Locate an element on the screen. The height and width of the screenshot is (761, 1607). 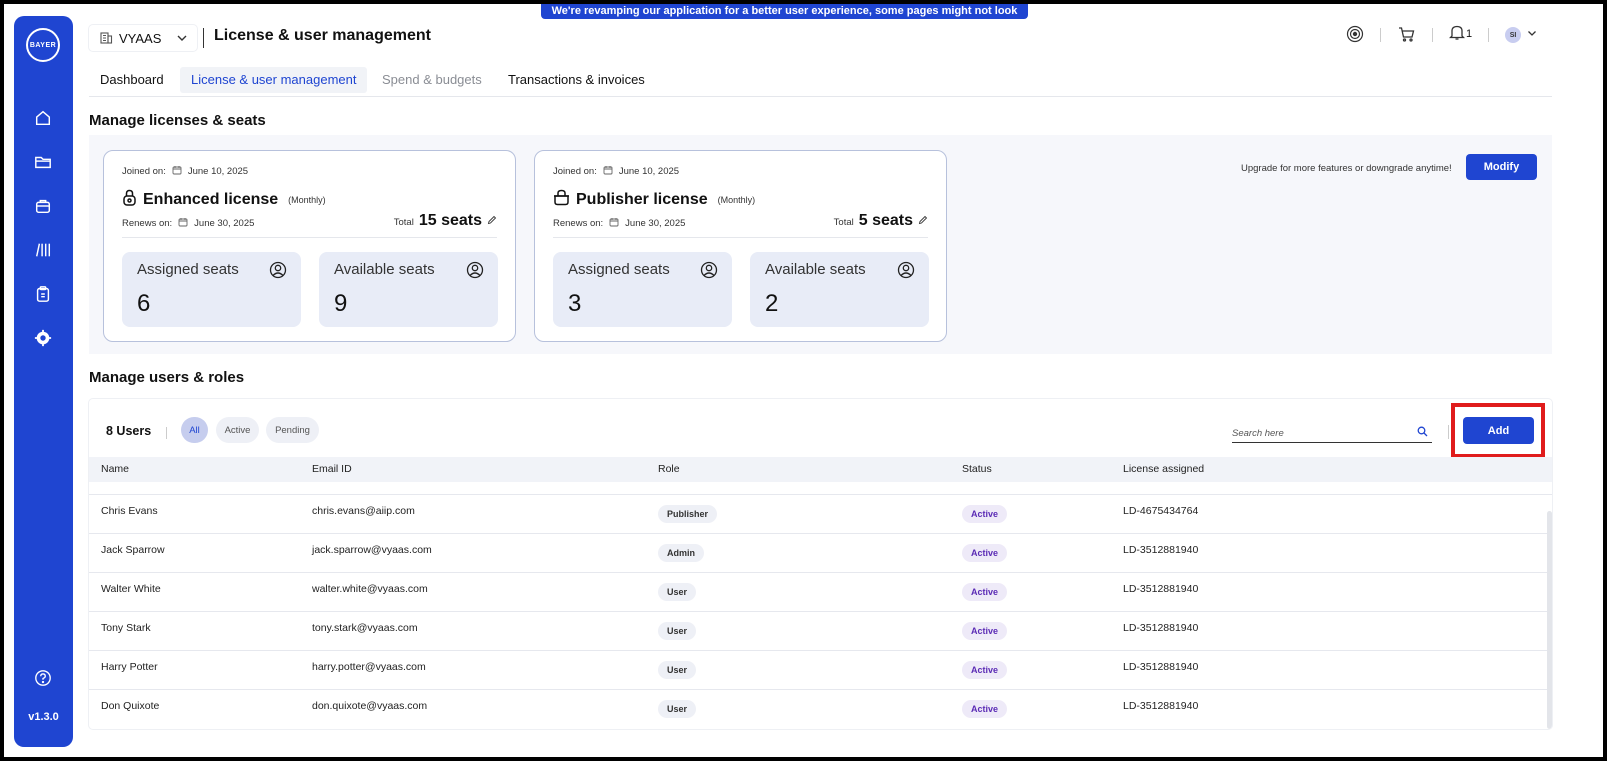
licenses-section-title: Manage licenses & seats is located at coordinates (177, 120).